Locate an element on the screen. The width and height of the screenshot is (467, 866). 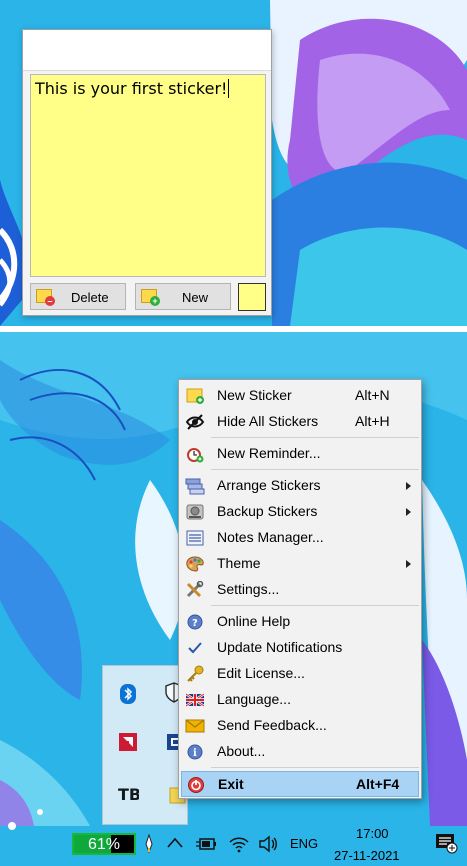
new-button-label: New is located at coordinates (195, 297).